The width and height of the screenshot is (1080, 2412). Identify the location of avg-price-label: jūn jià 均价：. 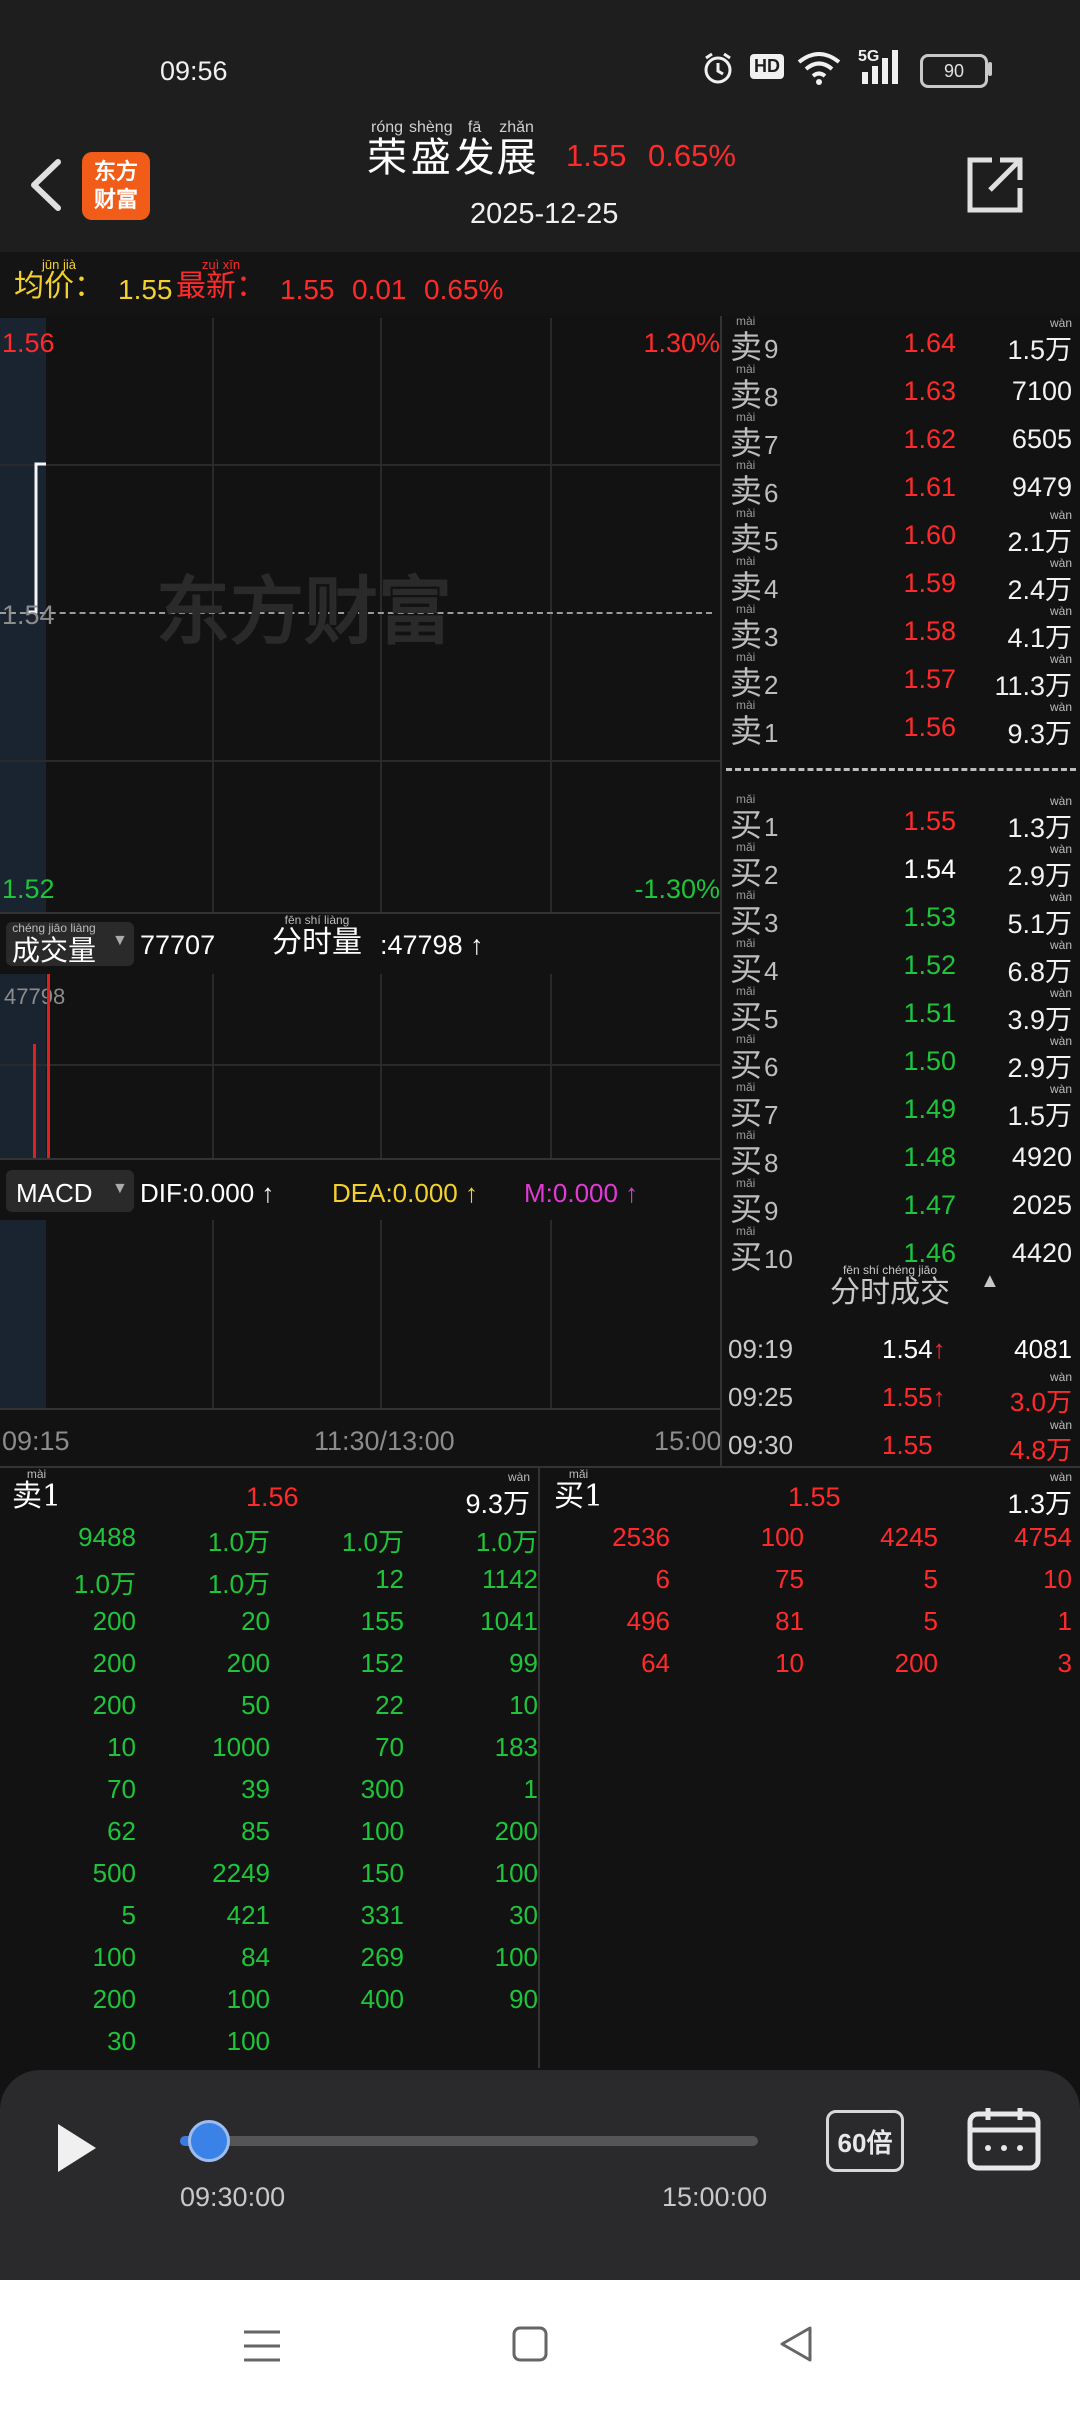
(59, 280).